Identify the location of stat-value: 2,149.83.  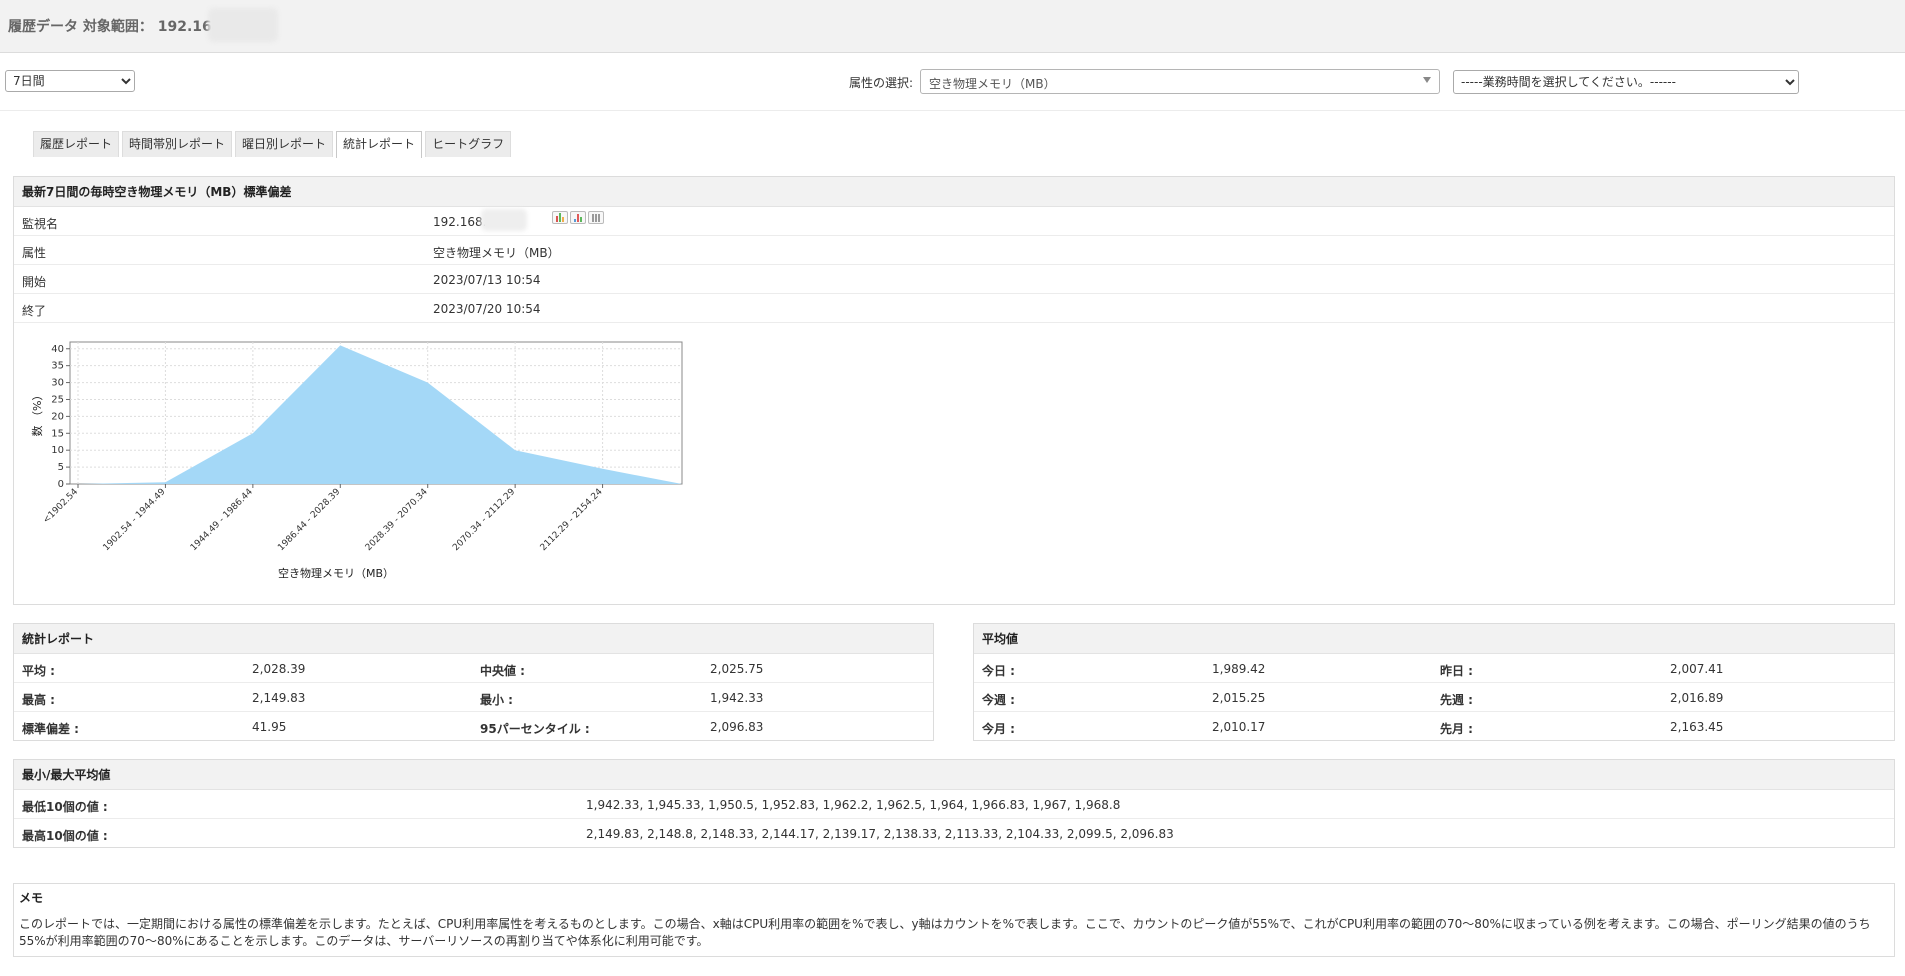
(279, 698).